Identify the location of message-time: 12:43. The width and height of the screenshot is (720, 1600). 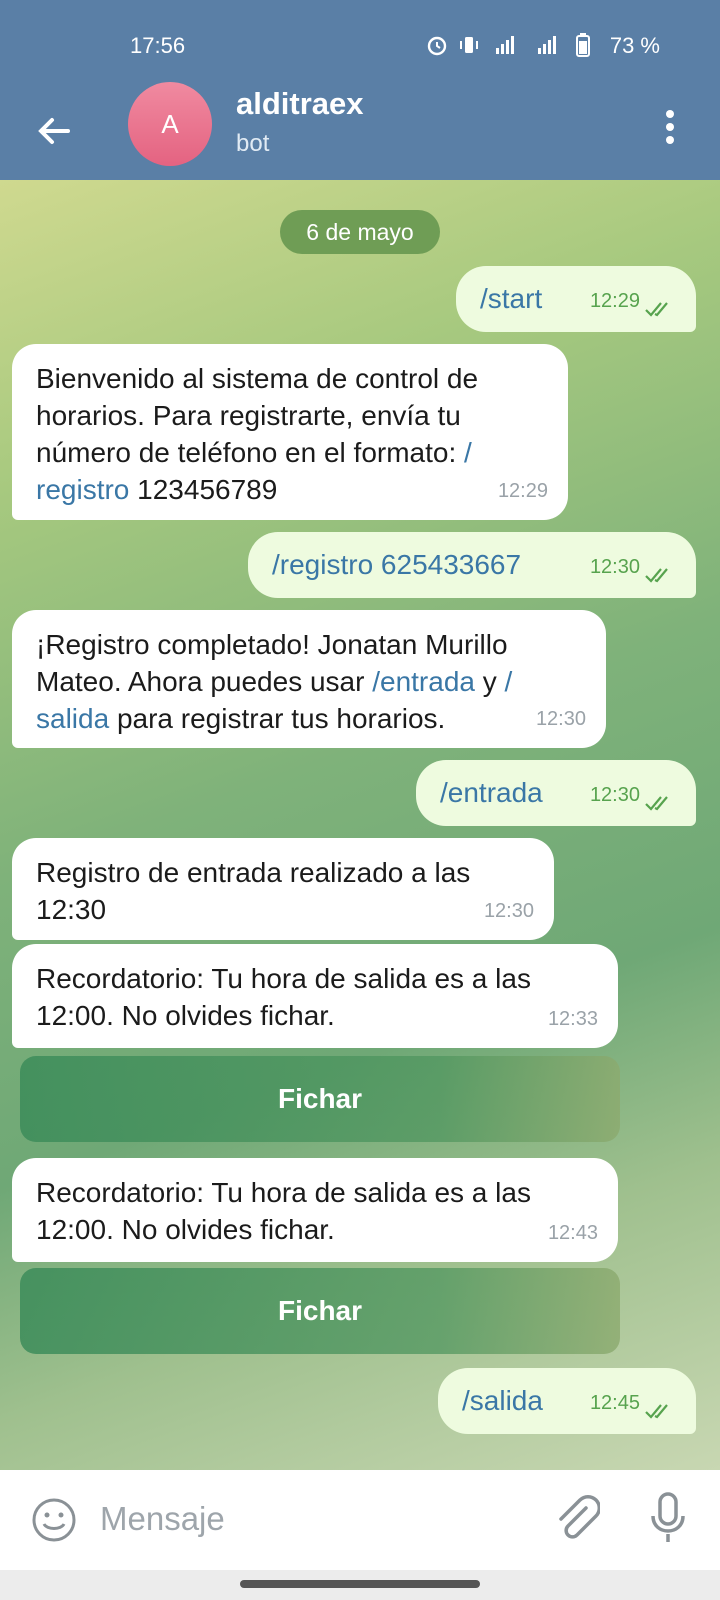
(572, 1233).